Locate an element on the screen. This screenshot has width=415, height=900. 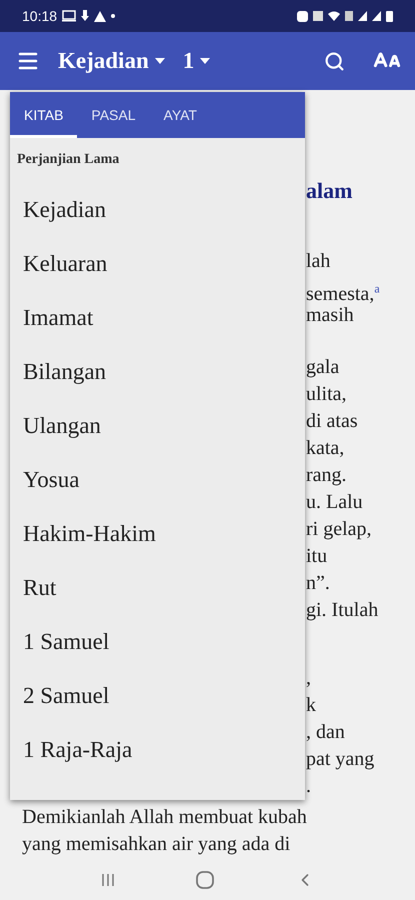
book-item: Imamat is located at coordinates (157, 318).